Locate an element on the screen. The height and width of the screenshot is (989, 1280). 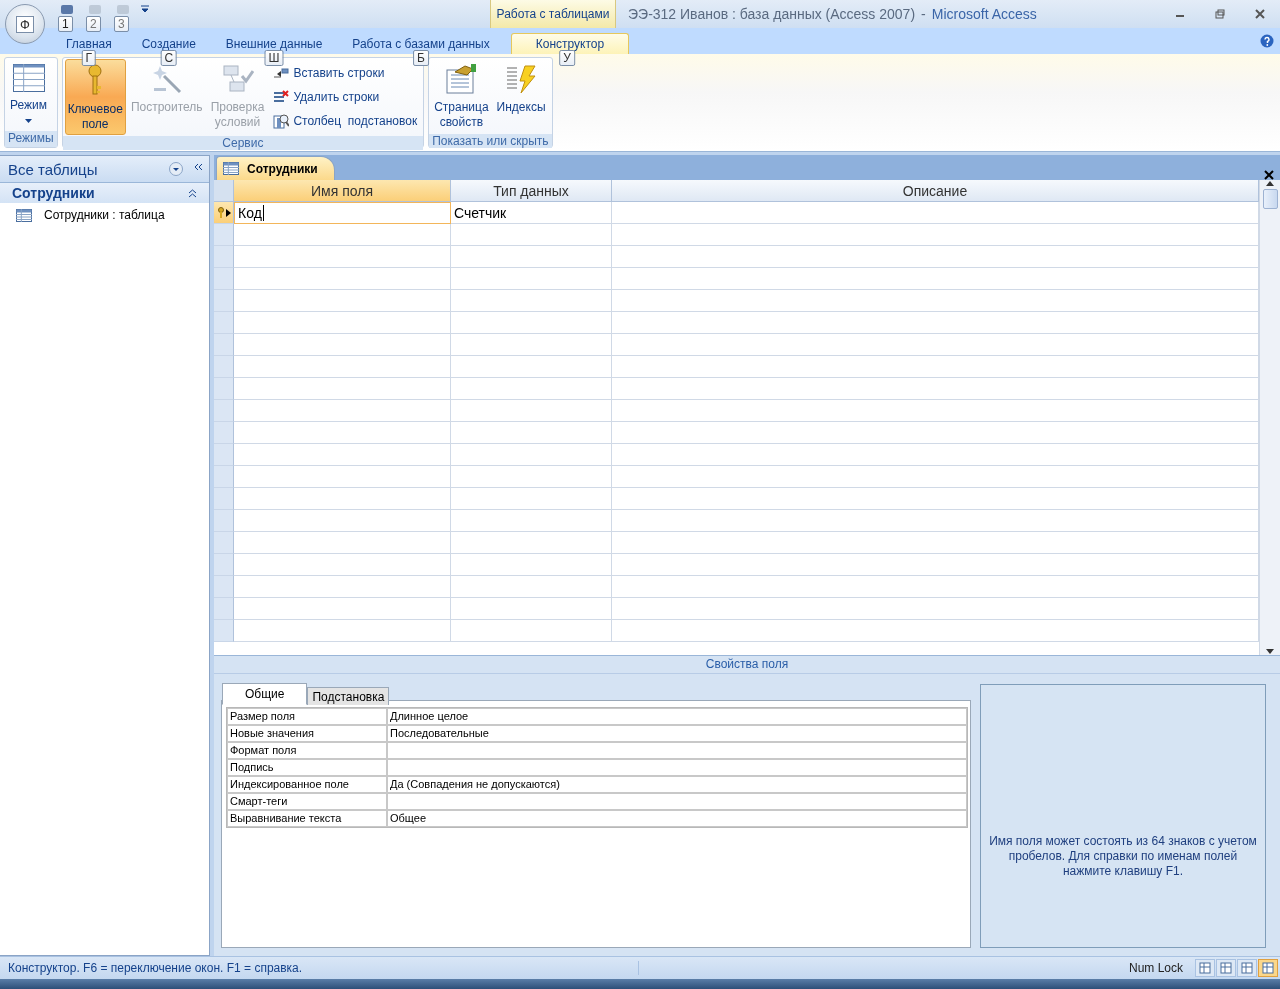
nav-item: Сотрудники : таблица is located at coordinates (104, 215).